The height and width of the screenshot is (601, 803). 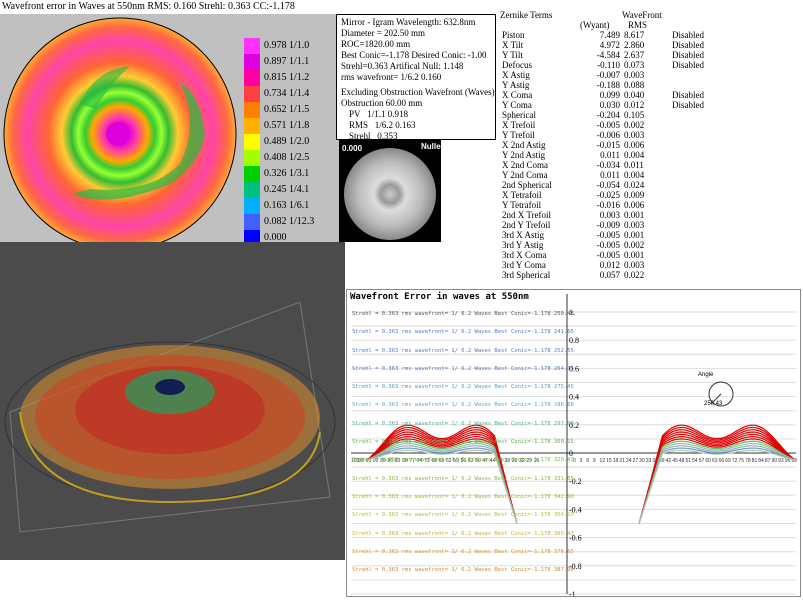 What do you see at coordinates (518, 135) in the screenshot?
I see `zernike-term-name: Y Trefoil` at bounding box center [518, 135].